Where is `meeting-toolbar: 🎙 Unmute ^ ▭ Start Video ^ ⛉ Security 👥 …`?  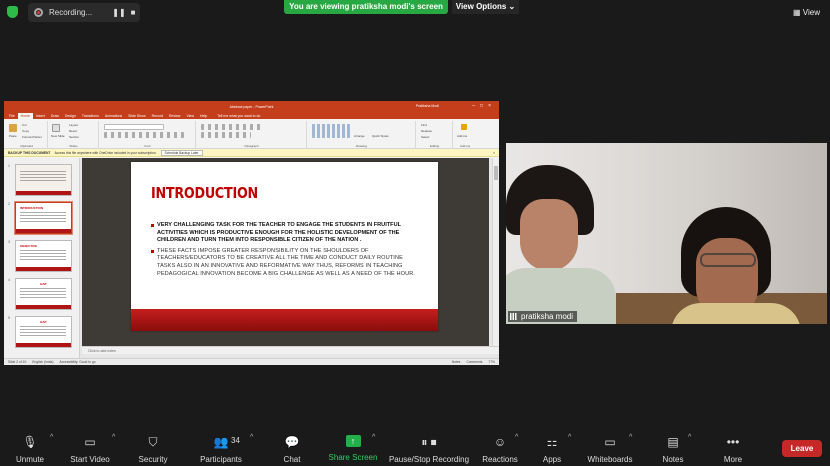 meeting-toolbar: 🎙 Unmute ^ ▭ Start Video ^ ⛉ Security 👥 … is located at coordinates (415, 447).